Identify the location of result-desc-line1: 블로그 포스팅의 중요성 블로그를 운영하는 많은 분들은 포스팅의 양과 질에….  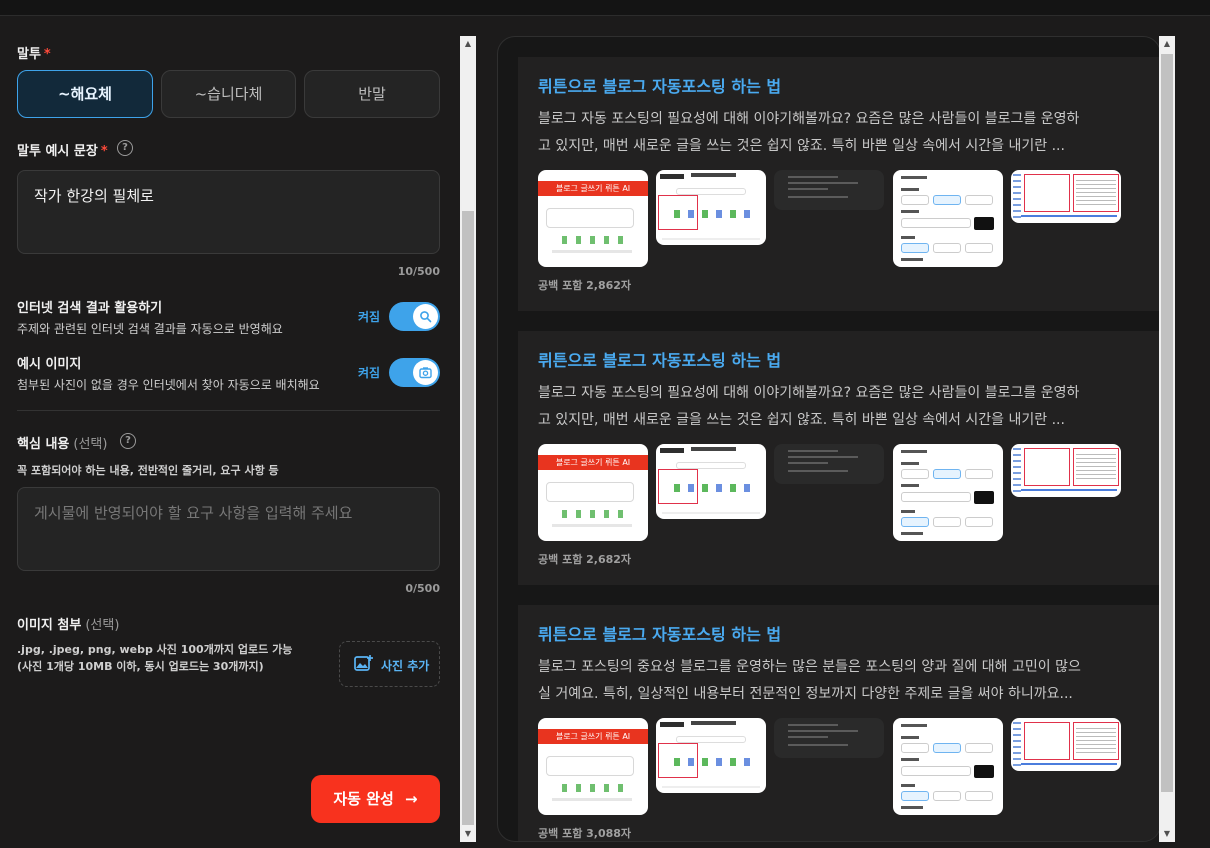
(809, 667).